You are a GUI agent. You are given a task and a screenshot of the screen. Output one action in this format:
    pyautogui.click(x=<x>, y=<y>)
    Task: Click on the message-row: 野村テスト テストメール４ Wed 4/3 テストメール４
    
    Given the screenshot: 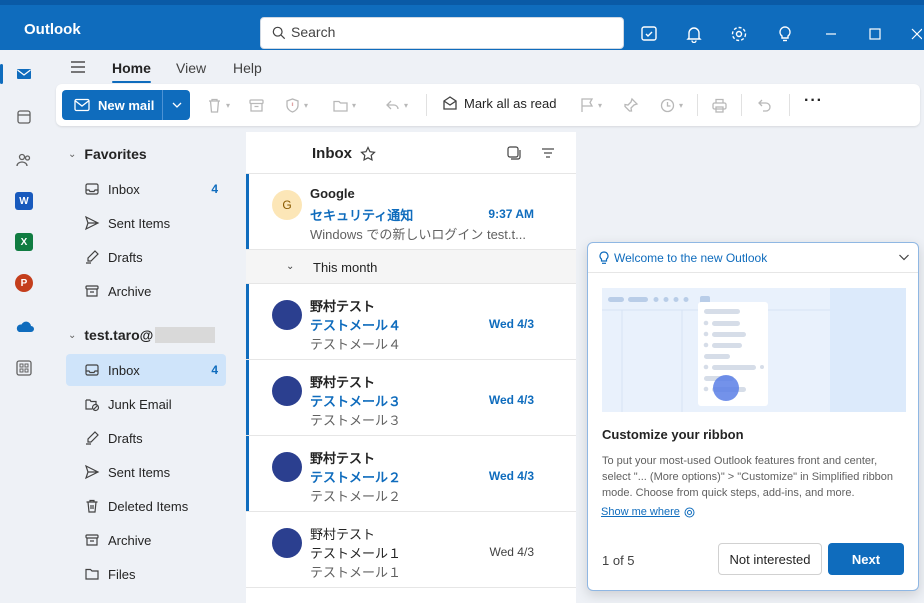 What is the action you would take?
    pyautogui.click(x=411, y=322)
    